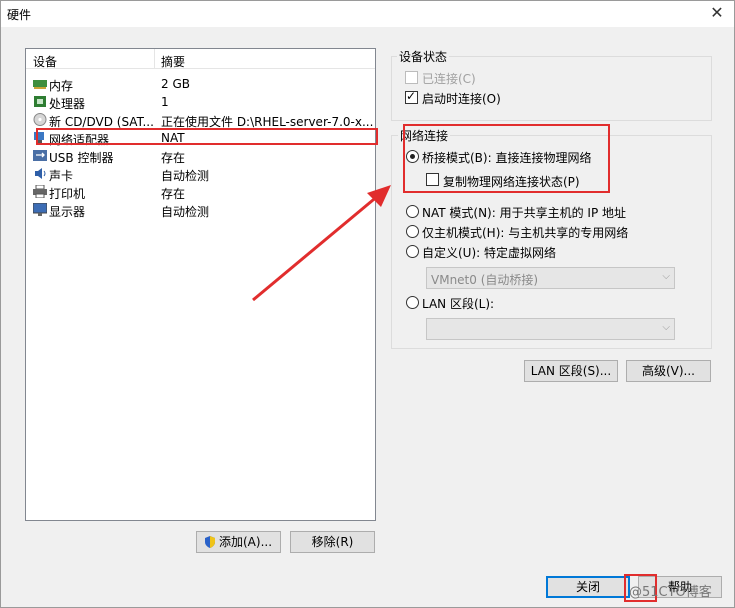 This screenshot has width=735, height=608. I want to click on remove-button: 移除(R), so click(332, 542).